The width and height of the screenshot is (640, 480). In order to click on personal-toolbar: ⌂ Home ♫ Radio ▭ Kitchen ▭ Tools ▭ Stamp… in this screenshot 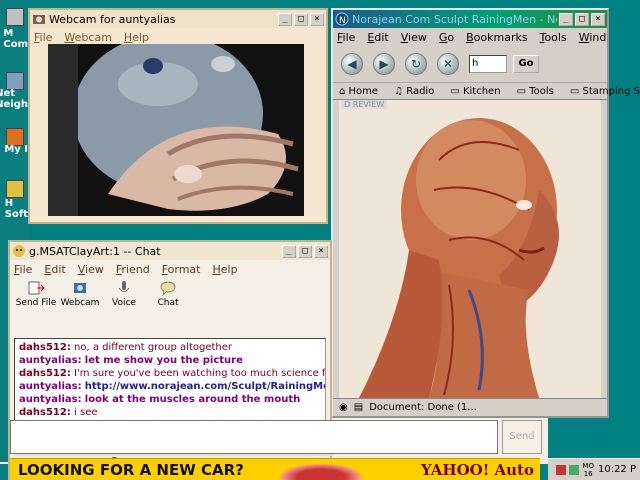, I will do `click(486, 91)`.